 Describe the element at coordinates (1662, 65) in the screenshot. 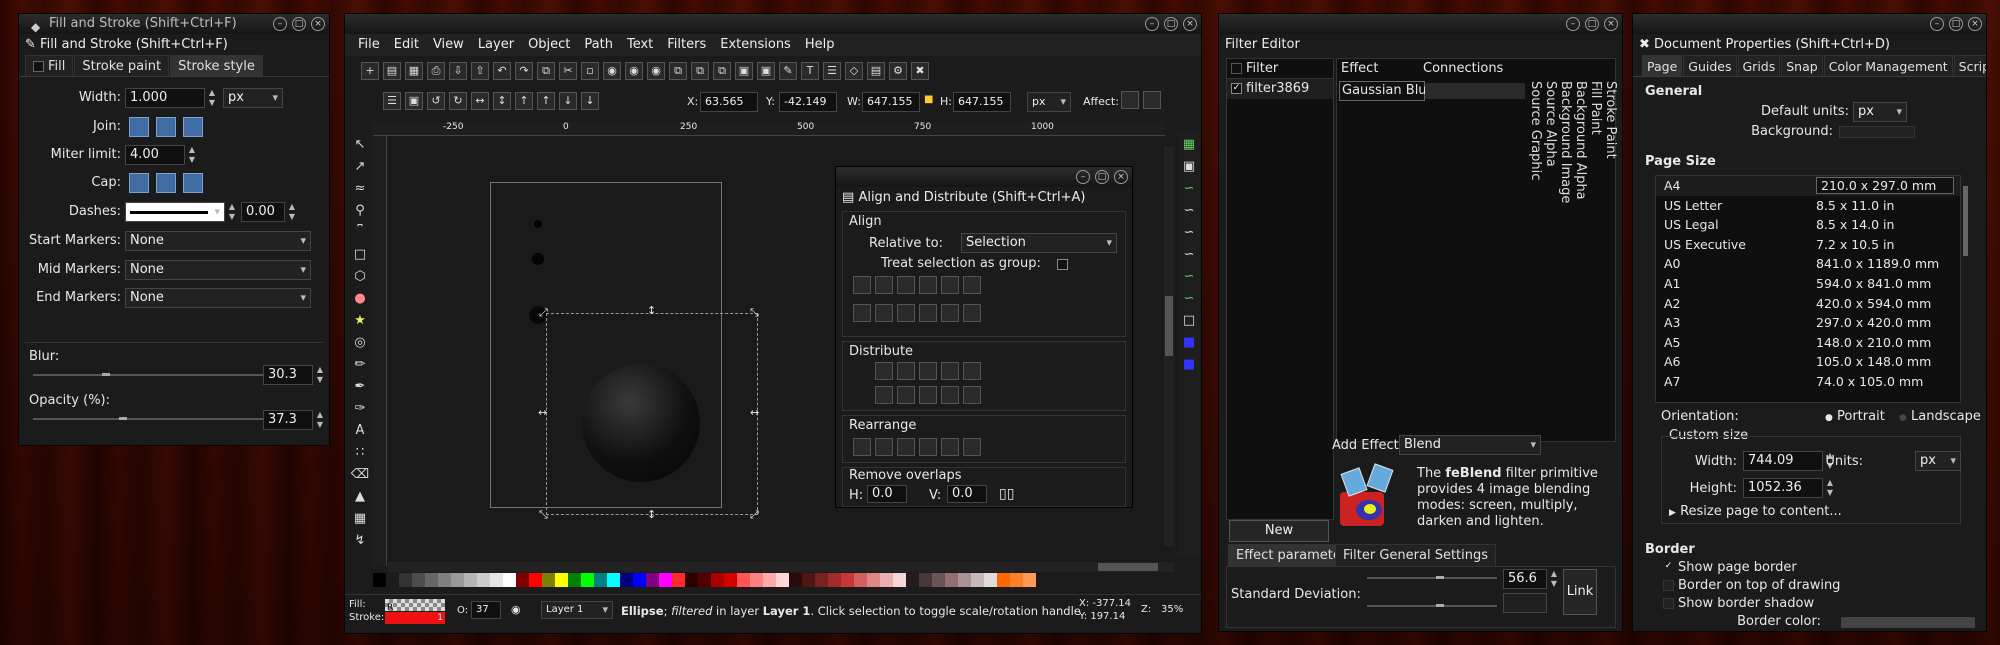

I see `tab-page: Page` at that location.